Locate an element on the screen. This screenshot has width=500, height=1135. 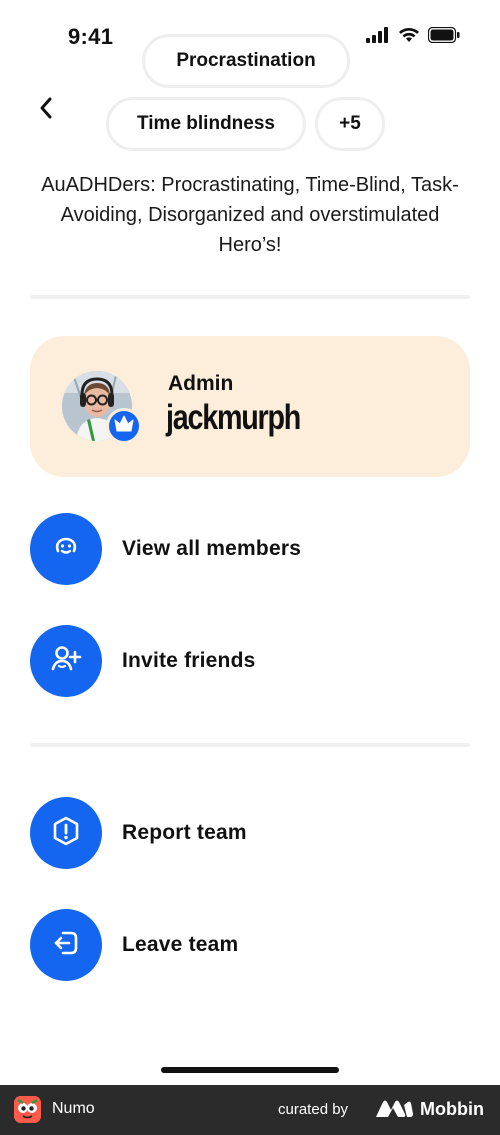
admin-username: jackmurph is located at coordinates (233, 417).